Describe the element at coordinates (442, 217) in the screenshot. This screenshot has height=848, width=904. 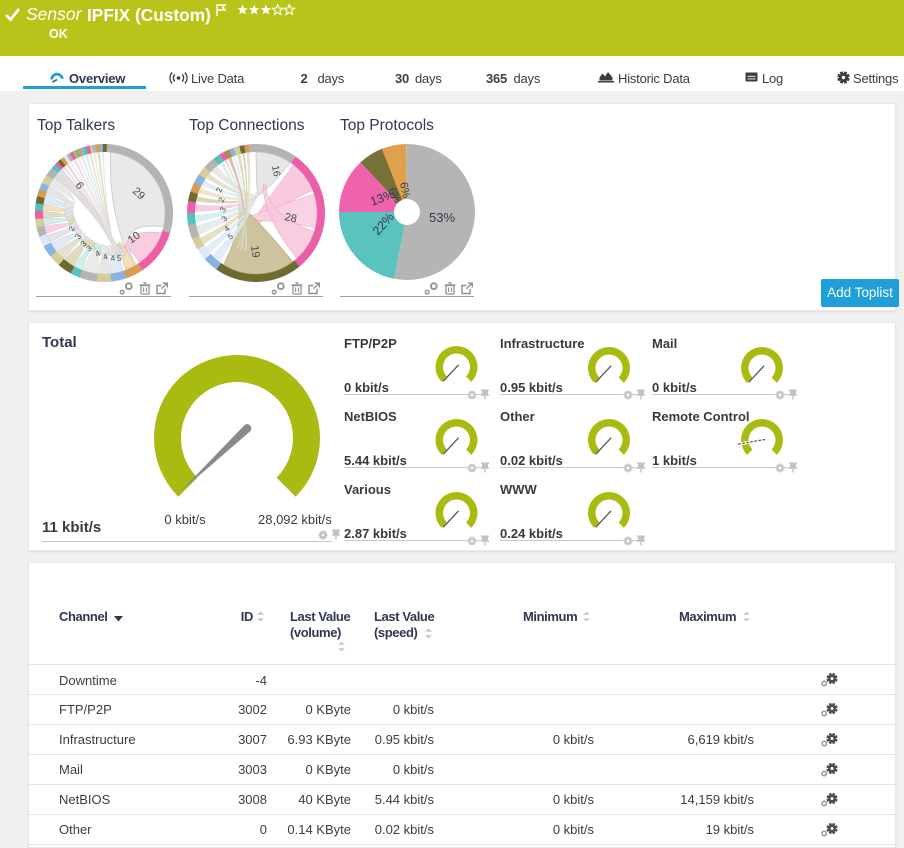
I see `svg-text: 53%` at that location.